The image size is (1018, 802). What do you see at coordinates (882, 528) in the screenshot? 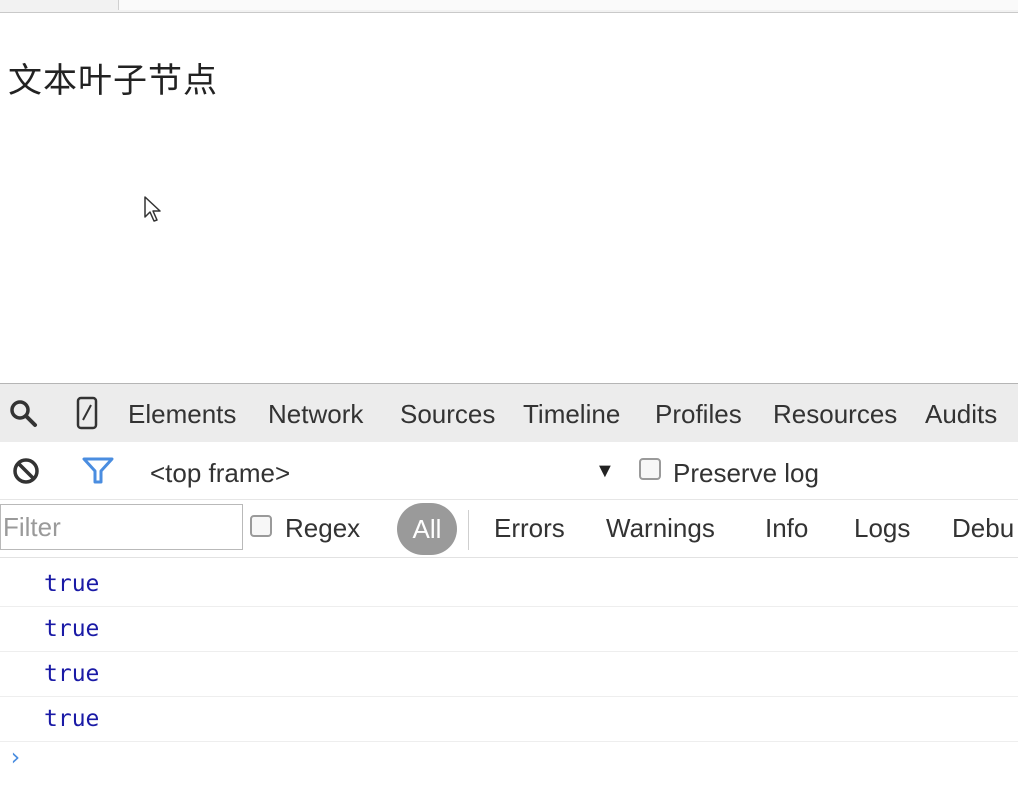
I see `level-logs-button: Logs` at bounding box center [882, 528].